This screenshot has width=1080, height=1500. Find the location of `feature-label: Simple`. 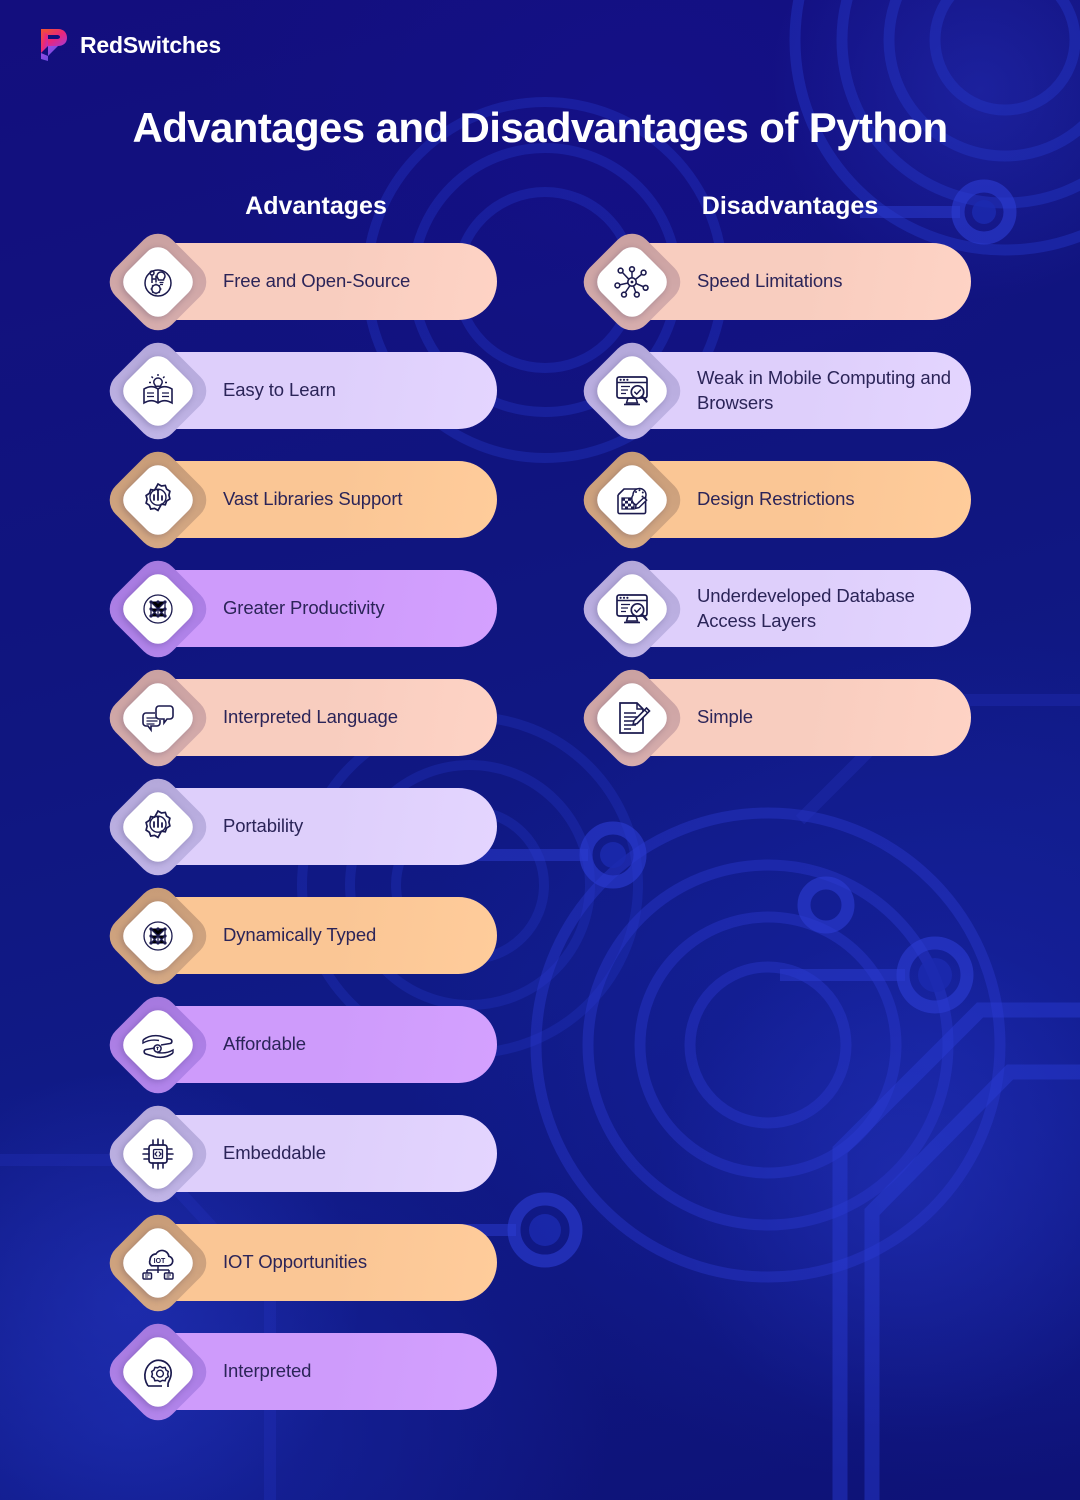

feature-label: Simple is located at coordinates (725, 717).